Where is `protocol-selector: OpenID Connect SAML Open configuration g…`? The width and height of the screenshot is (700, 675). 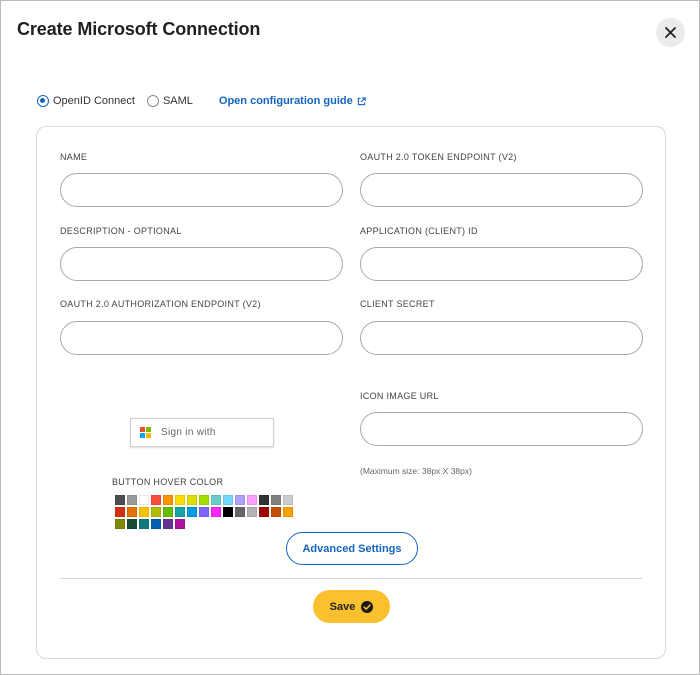
protocol-selector: OpenID Connect SAML Open configuration g… is located at coordinates (201, 101).